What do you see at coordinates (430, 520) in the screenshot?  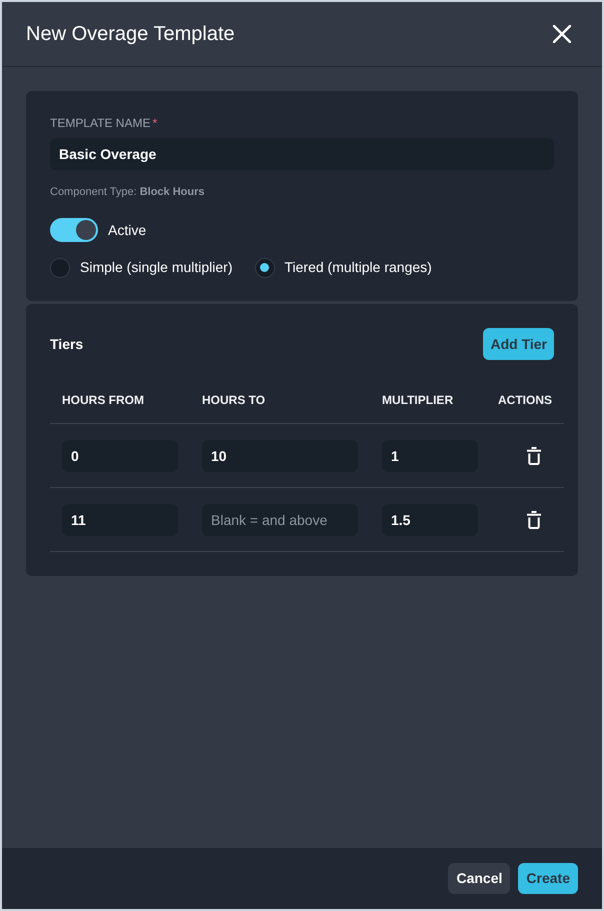 I see `multiplier-input: 1.5` at bounding box center [430, 520].